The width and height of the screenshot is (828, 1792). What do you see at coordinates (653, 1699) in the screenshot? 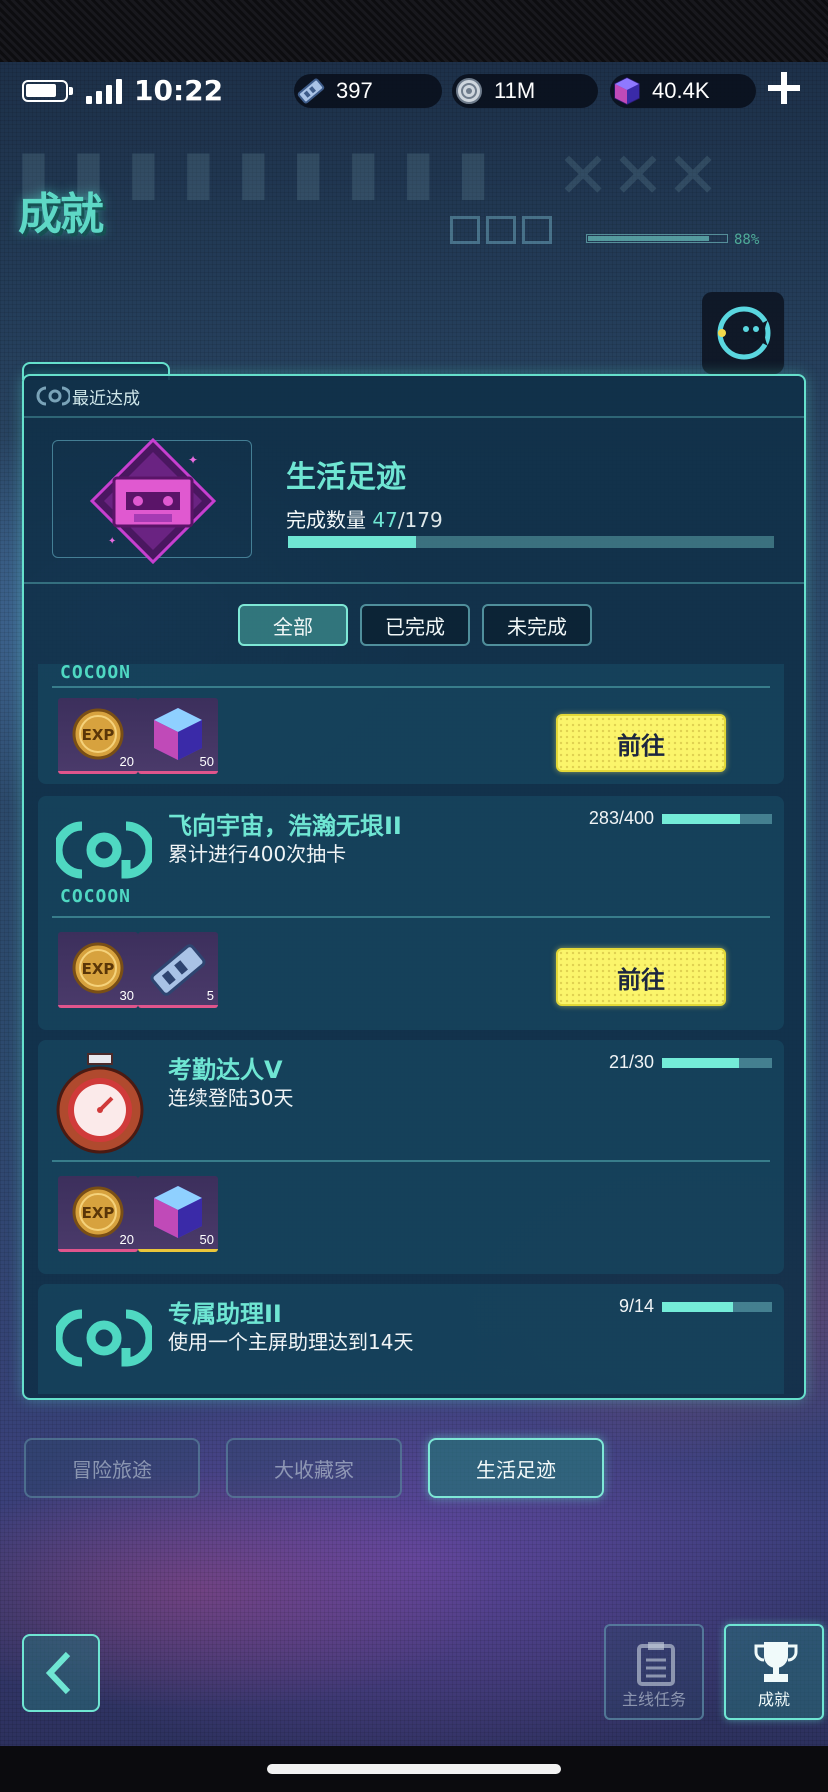
I see `main-quest-label: 主线任务` at bounding box center [653, 1699].